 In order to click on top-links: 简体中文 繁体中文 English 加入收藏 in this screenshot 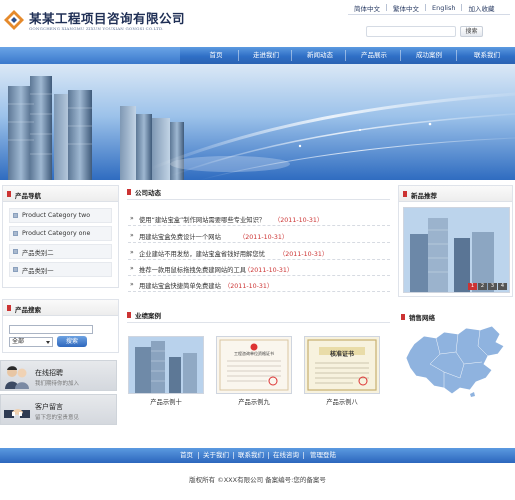, I will do `click(424, 7)`.